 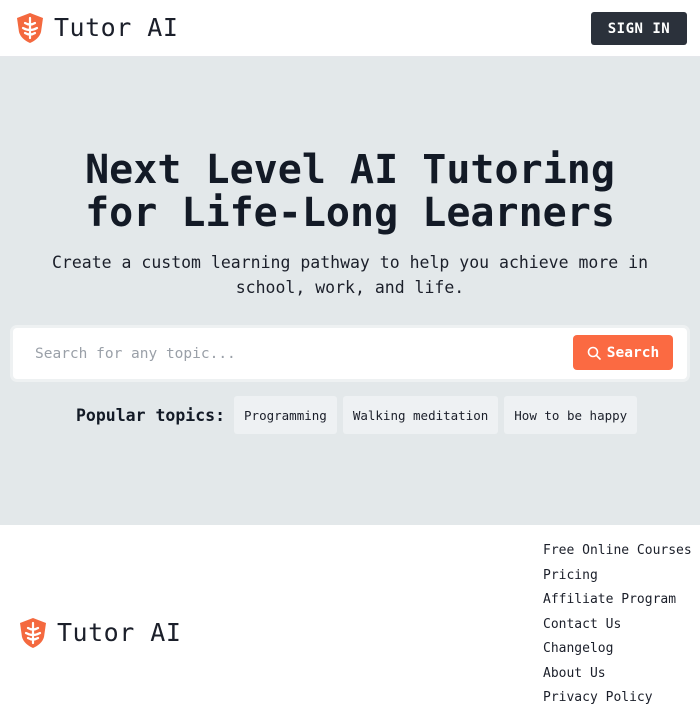 I want to click on footer-link-item: Privacy Policy, so click(x=617, y=696).